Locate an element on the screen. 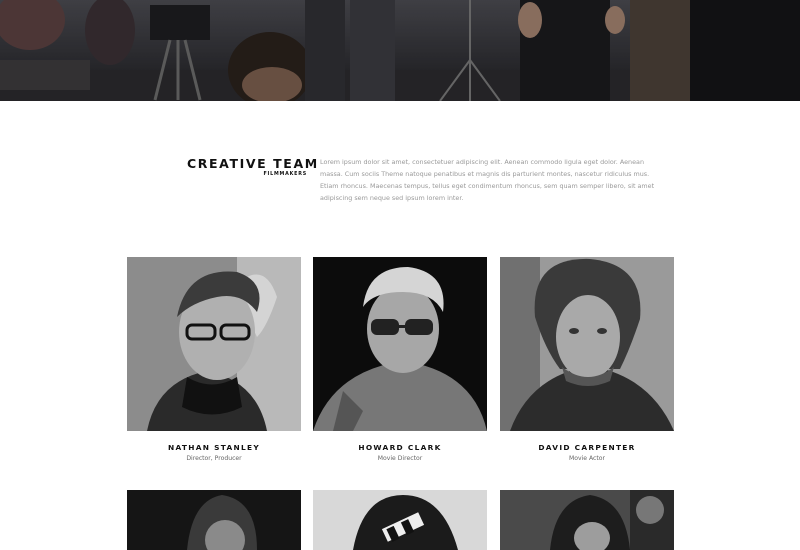 This screenshot has height=550, width=800. section-title: CREATIVE TEAM is located at coordinates (253, 163).